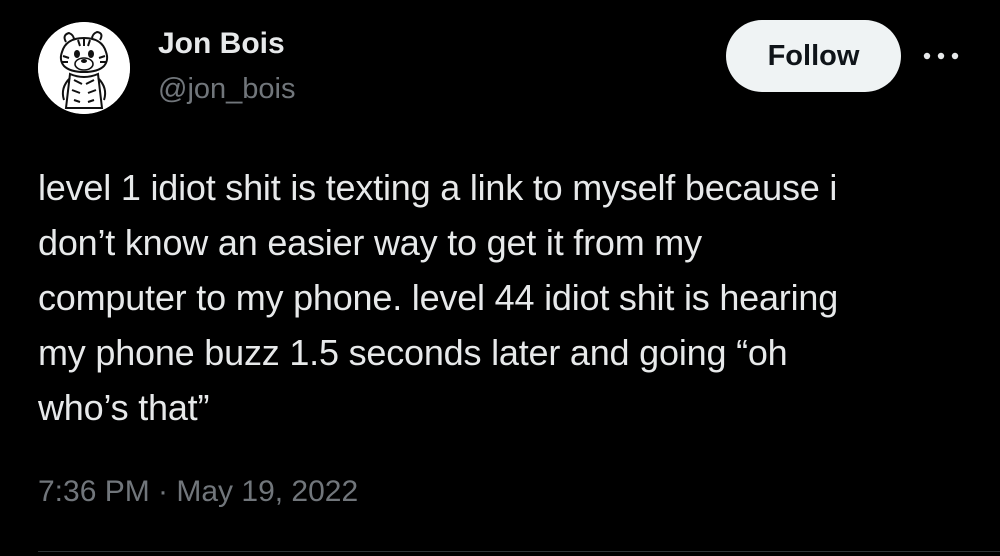 Image resolution: width=1000 pixels, height=556 pixels. Describe the element at coordinates (519, 551) in the screenshot. I see `divider` at that location.